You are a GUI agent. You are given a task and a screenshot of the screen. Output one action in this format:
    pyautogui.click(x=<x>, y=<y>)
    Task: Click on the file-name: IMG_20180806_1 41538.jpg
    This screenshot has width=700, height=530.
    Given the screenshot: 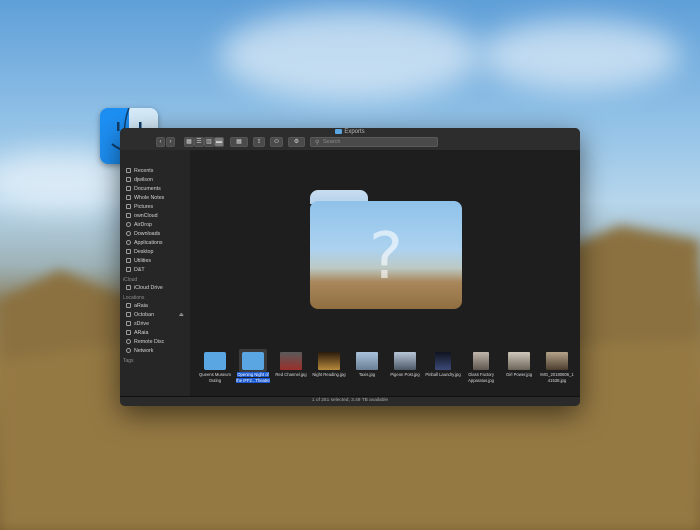 What is the action you would take?
    pyautogui.click(x=557, y=377)
    